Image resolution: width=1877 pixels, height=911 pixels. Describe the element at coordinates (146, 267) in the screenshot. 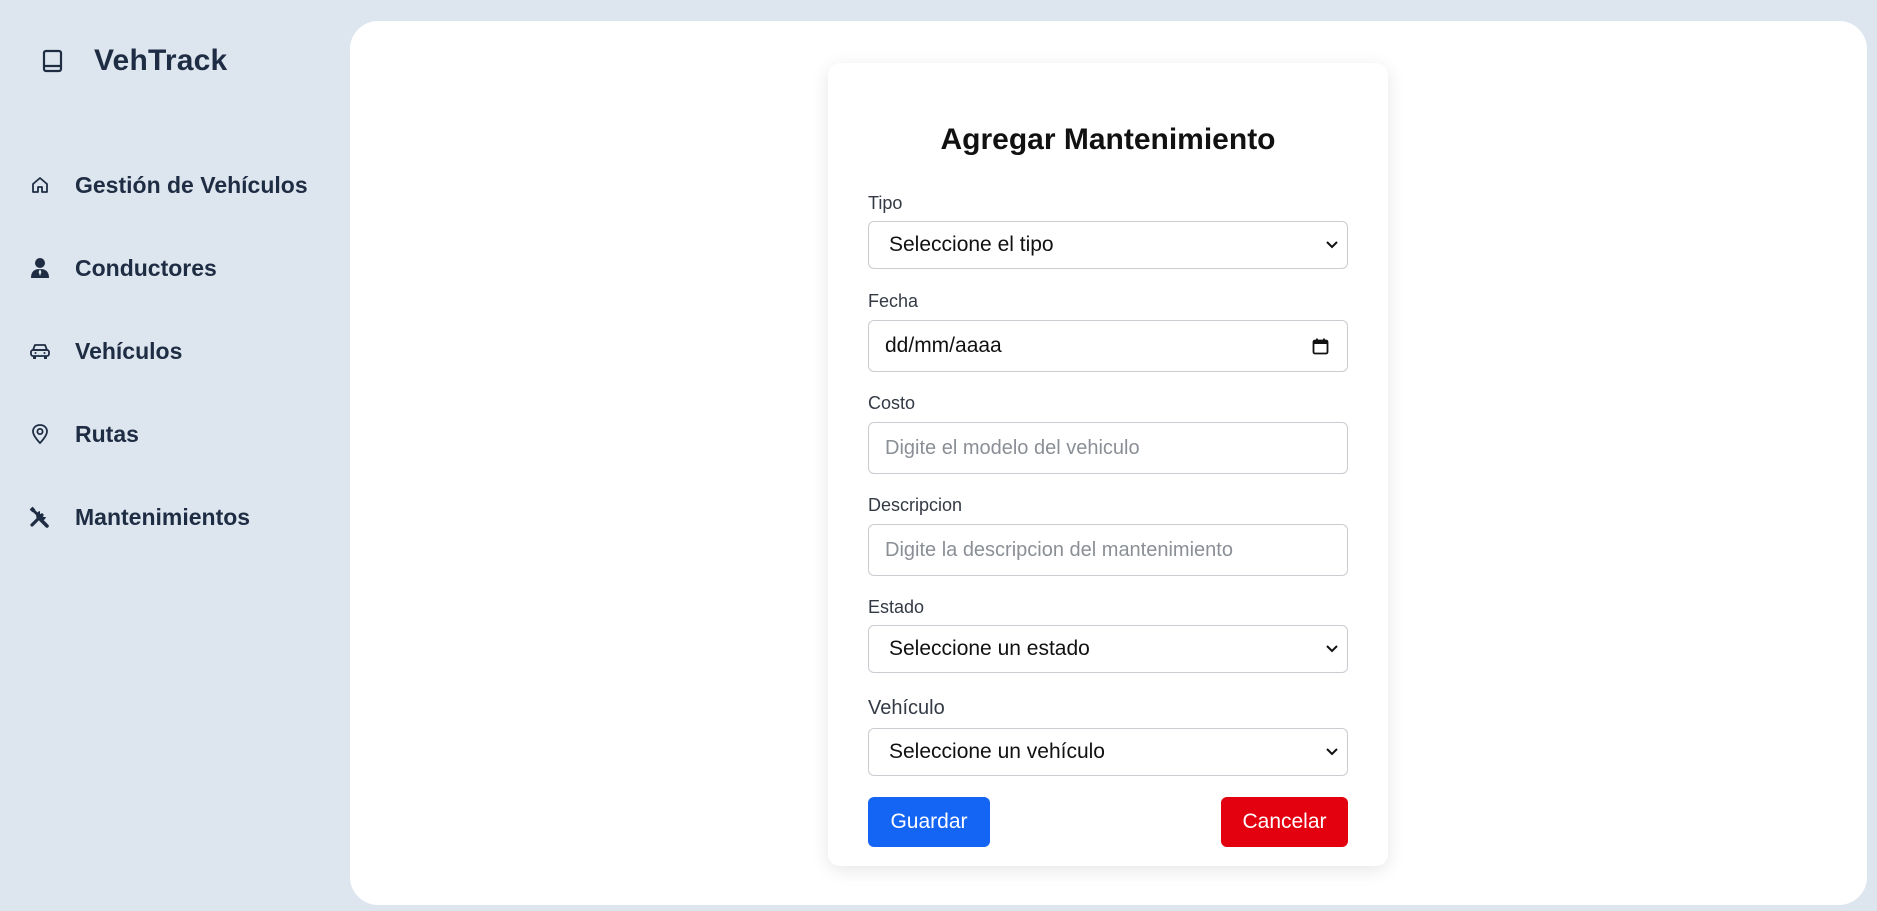

I see `sidebar-item-label: Conductores` at that location.